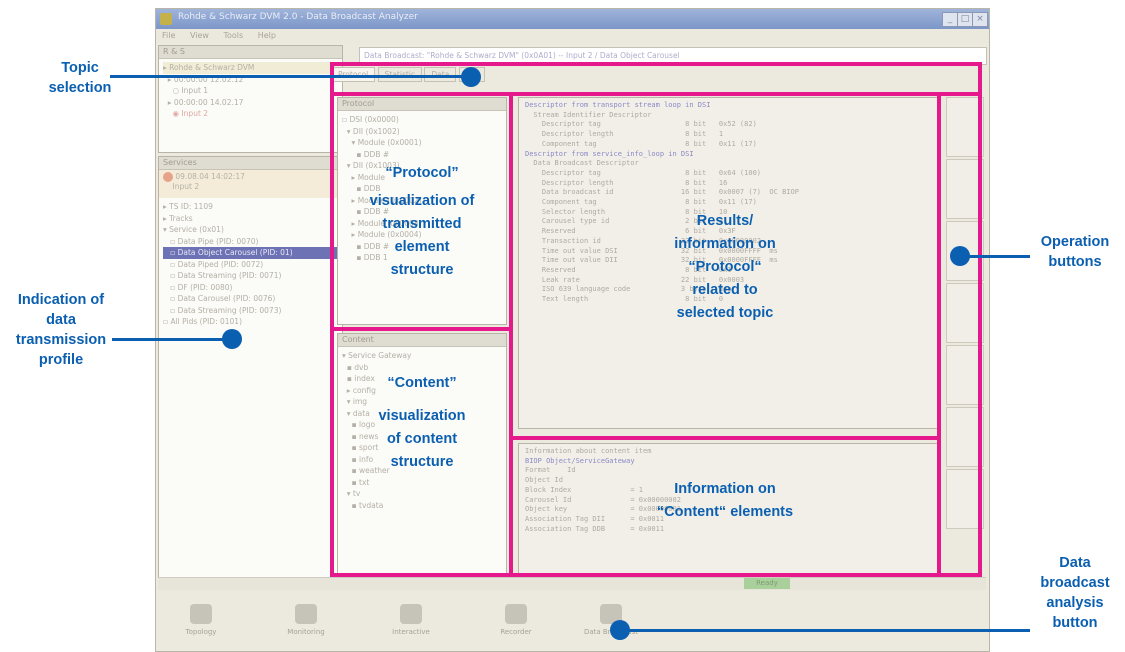 The width and height of the screenshot is (1125, 652). I want to click on warning-icon, so click(168, 177).